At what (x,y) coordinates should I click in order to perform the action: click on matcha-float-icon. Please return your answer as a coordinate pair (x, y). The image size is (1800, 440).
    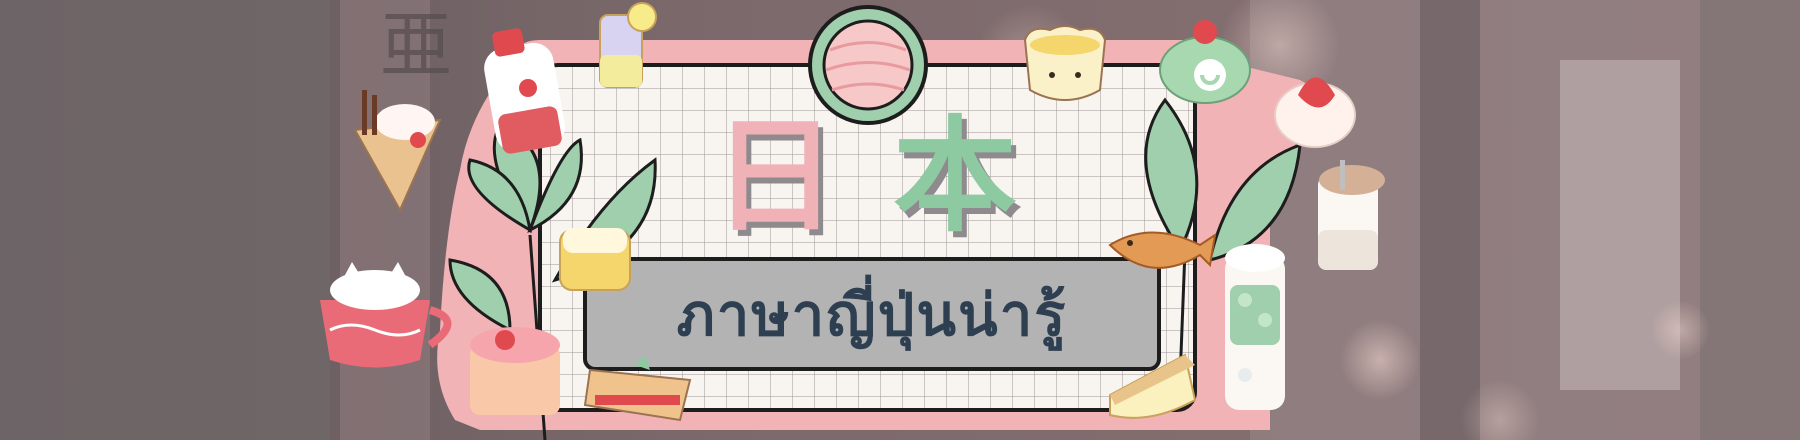
    Looking at the image, I should click on (1255, 327).